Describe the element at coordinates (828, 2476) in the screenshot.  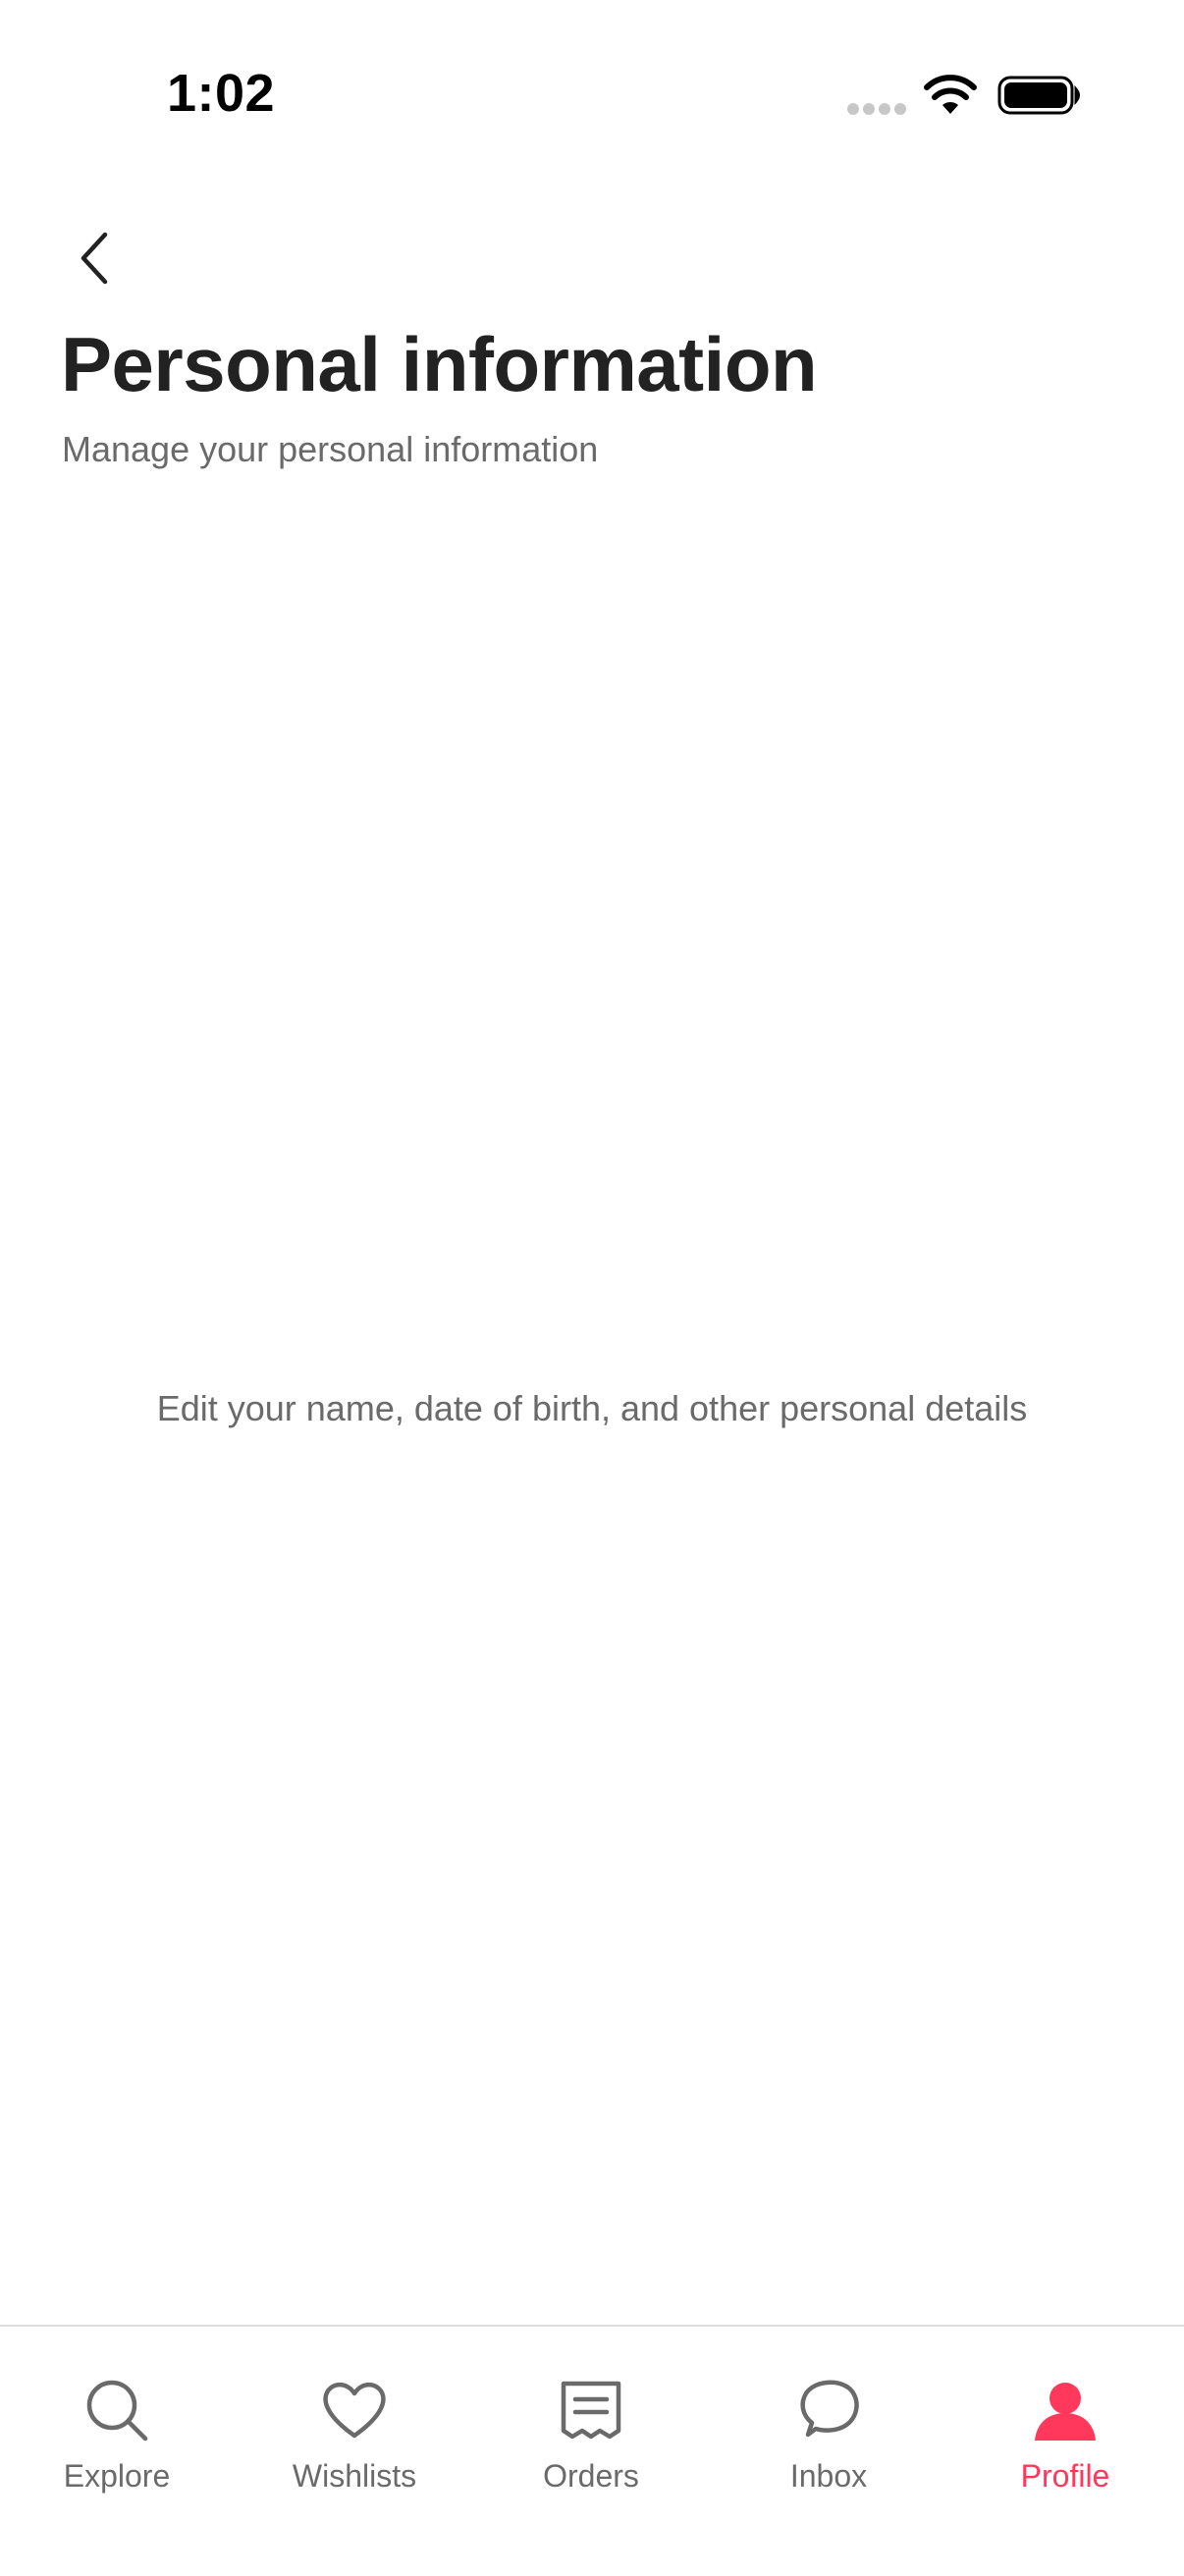
I see `tab-label: Inbox` at that location.